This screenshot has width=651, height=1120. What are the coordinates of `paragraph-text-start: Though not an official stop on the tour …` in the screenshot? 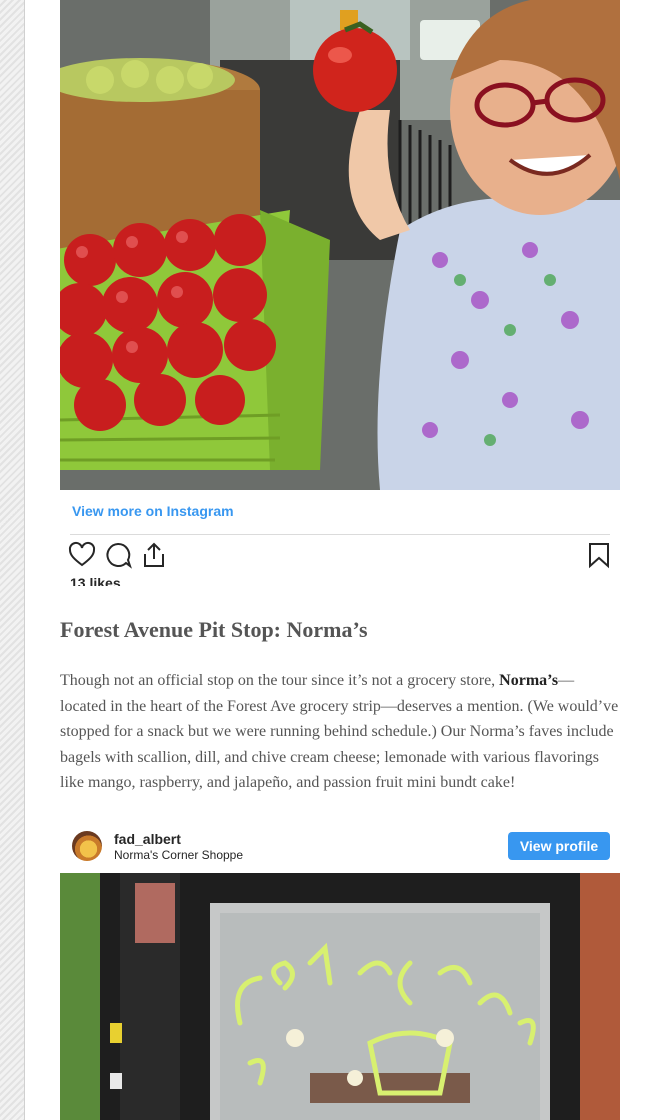 It's located at (280, 680).